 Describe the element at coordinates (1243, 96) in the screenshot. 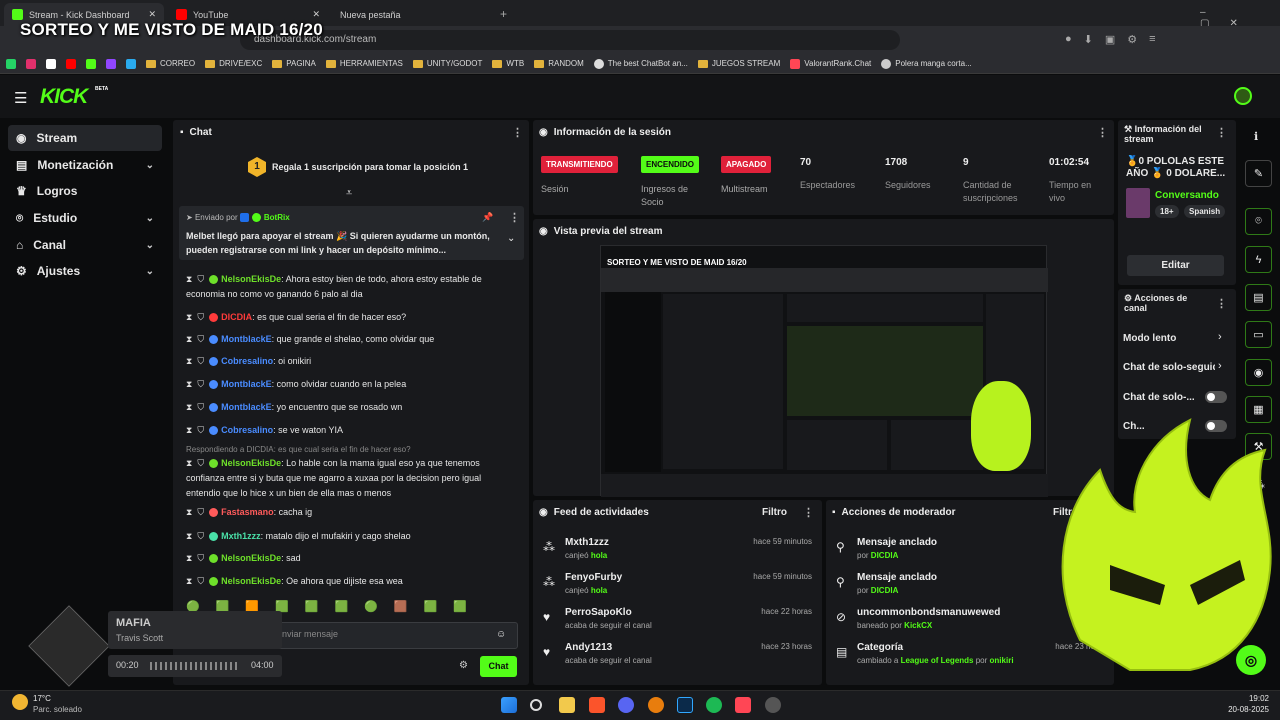

I see `user-avatar` at that location.